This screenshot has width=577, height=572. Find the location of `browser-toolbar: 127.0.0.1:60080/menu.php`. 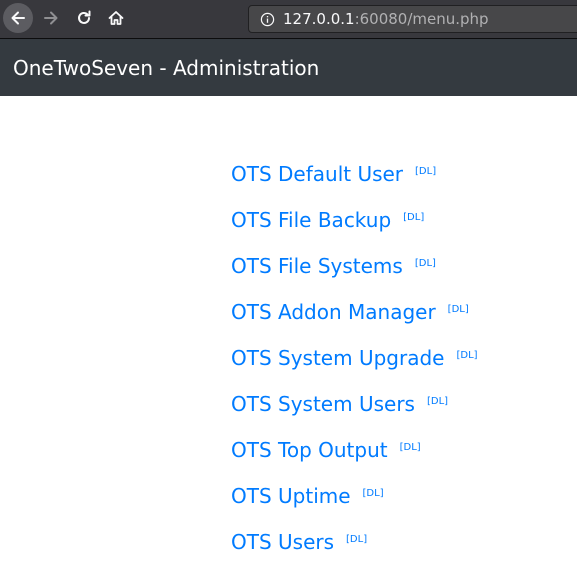

browser-toolbar: 127.0.0.1:60080/menu.php is located at coordinates (288, 19).